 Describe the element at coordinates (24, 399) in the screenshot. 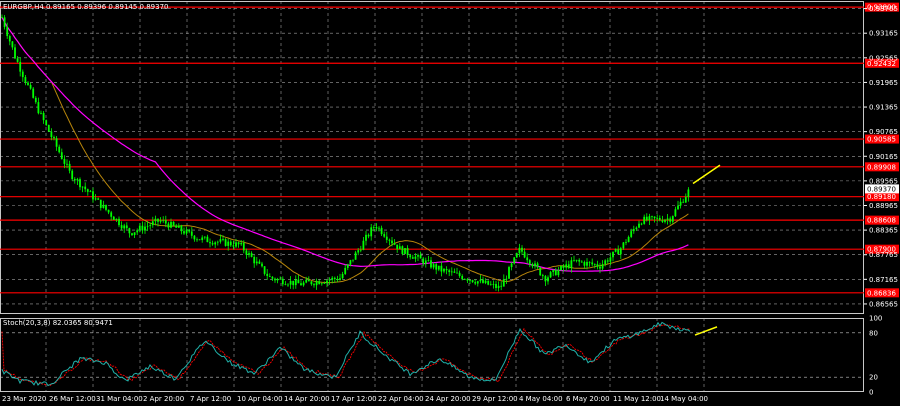

I see `x-tick-label: 23 Mar 2020` at that location.